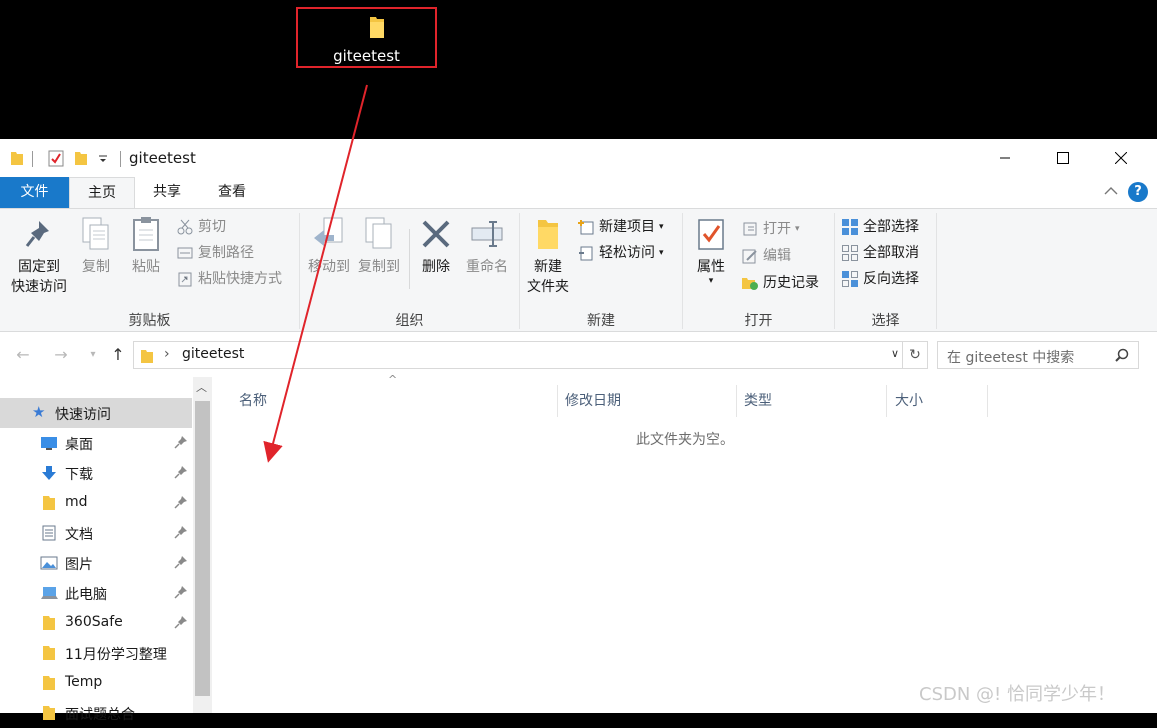 The height and width of the screenshot is (728, 1157). Describe the element at coordinates (436, 267) in the screenshot. I see `delete-label: 删除` at that location.